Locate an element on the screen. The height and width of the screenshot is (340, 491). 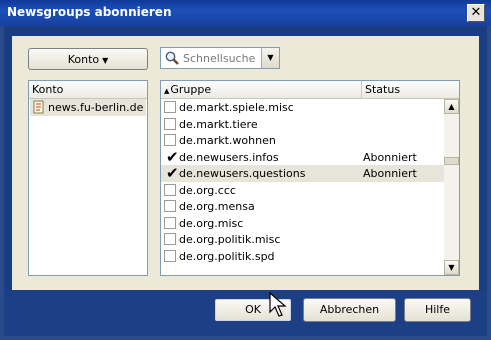
cancel-button: Abbrechen is located at coordinates (349, 310).